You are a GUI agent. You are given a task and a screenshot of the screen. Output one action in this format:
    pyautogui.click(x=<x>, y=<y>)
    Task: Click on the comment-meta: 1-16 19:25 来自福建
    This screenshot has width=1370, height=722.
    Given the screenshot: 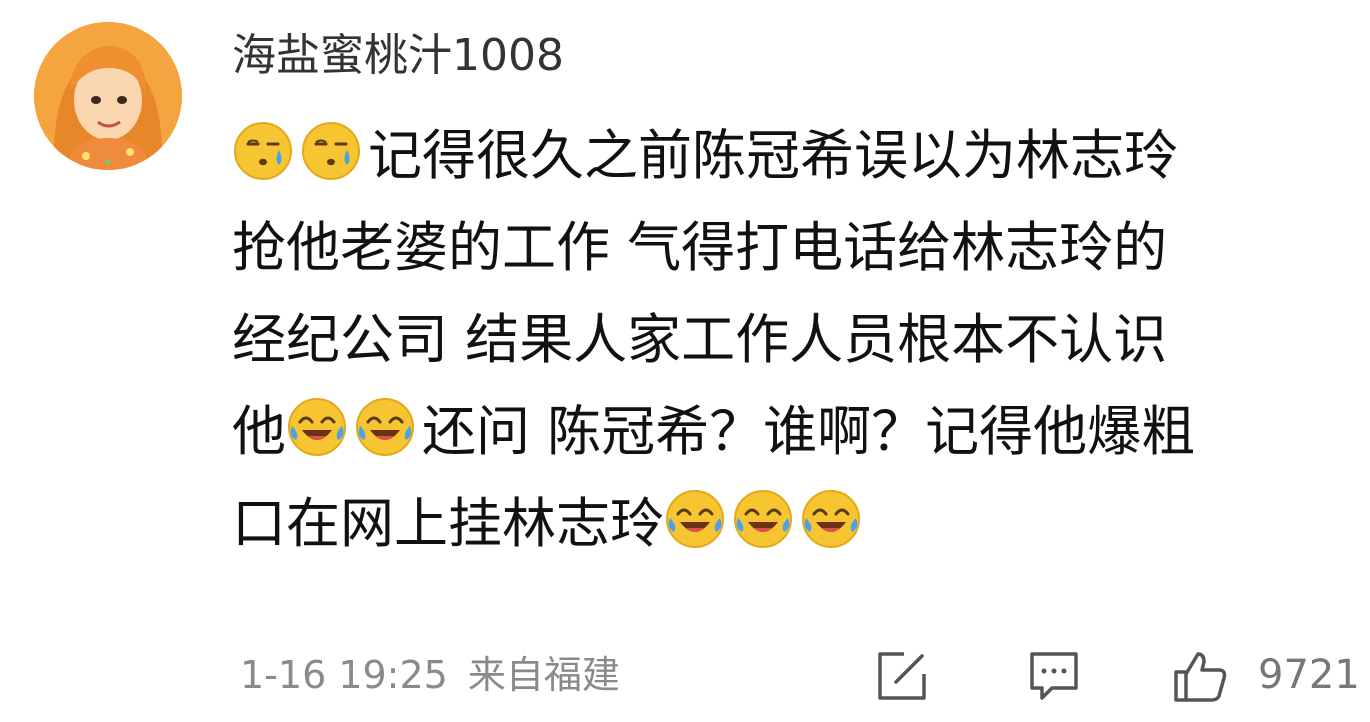 What is the action you would take?
    pyautogui.click(x=430, y=675)
    